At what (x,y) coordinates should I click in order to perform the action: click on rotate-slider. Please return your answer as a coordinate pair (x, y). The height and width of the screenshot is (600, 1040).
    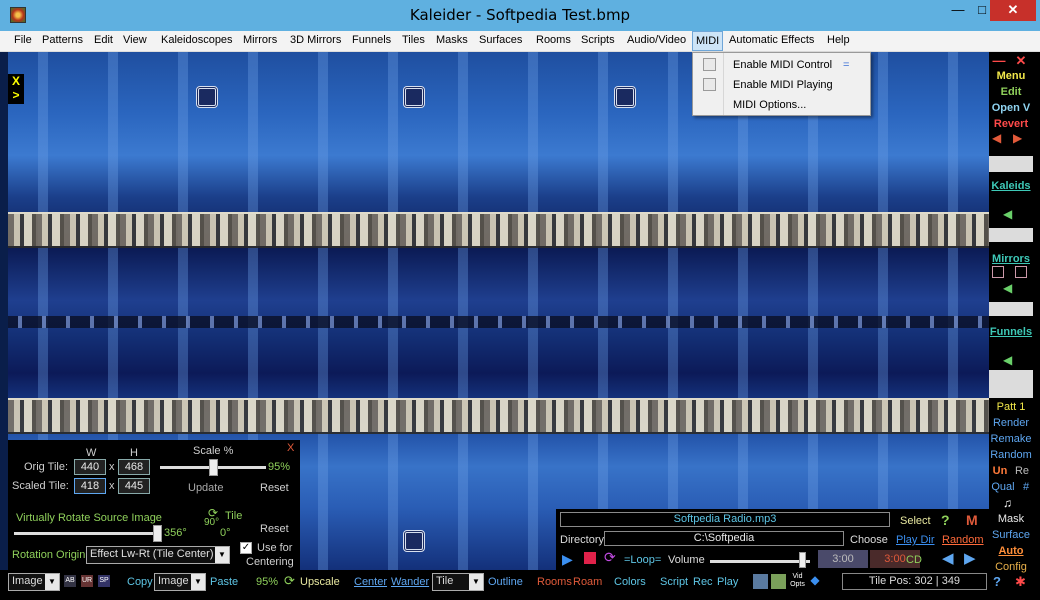
    Looking at the image, I should click on (87, 533).